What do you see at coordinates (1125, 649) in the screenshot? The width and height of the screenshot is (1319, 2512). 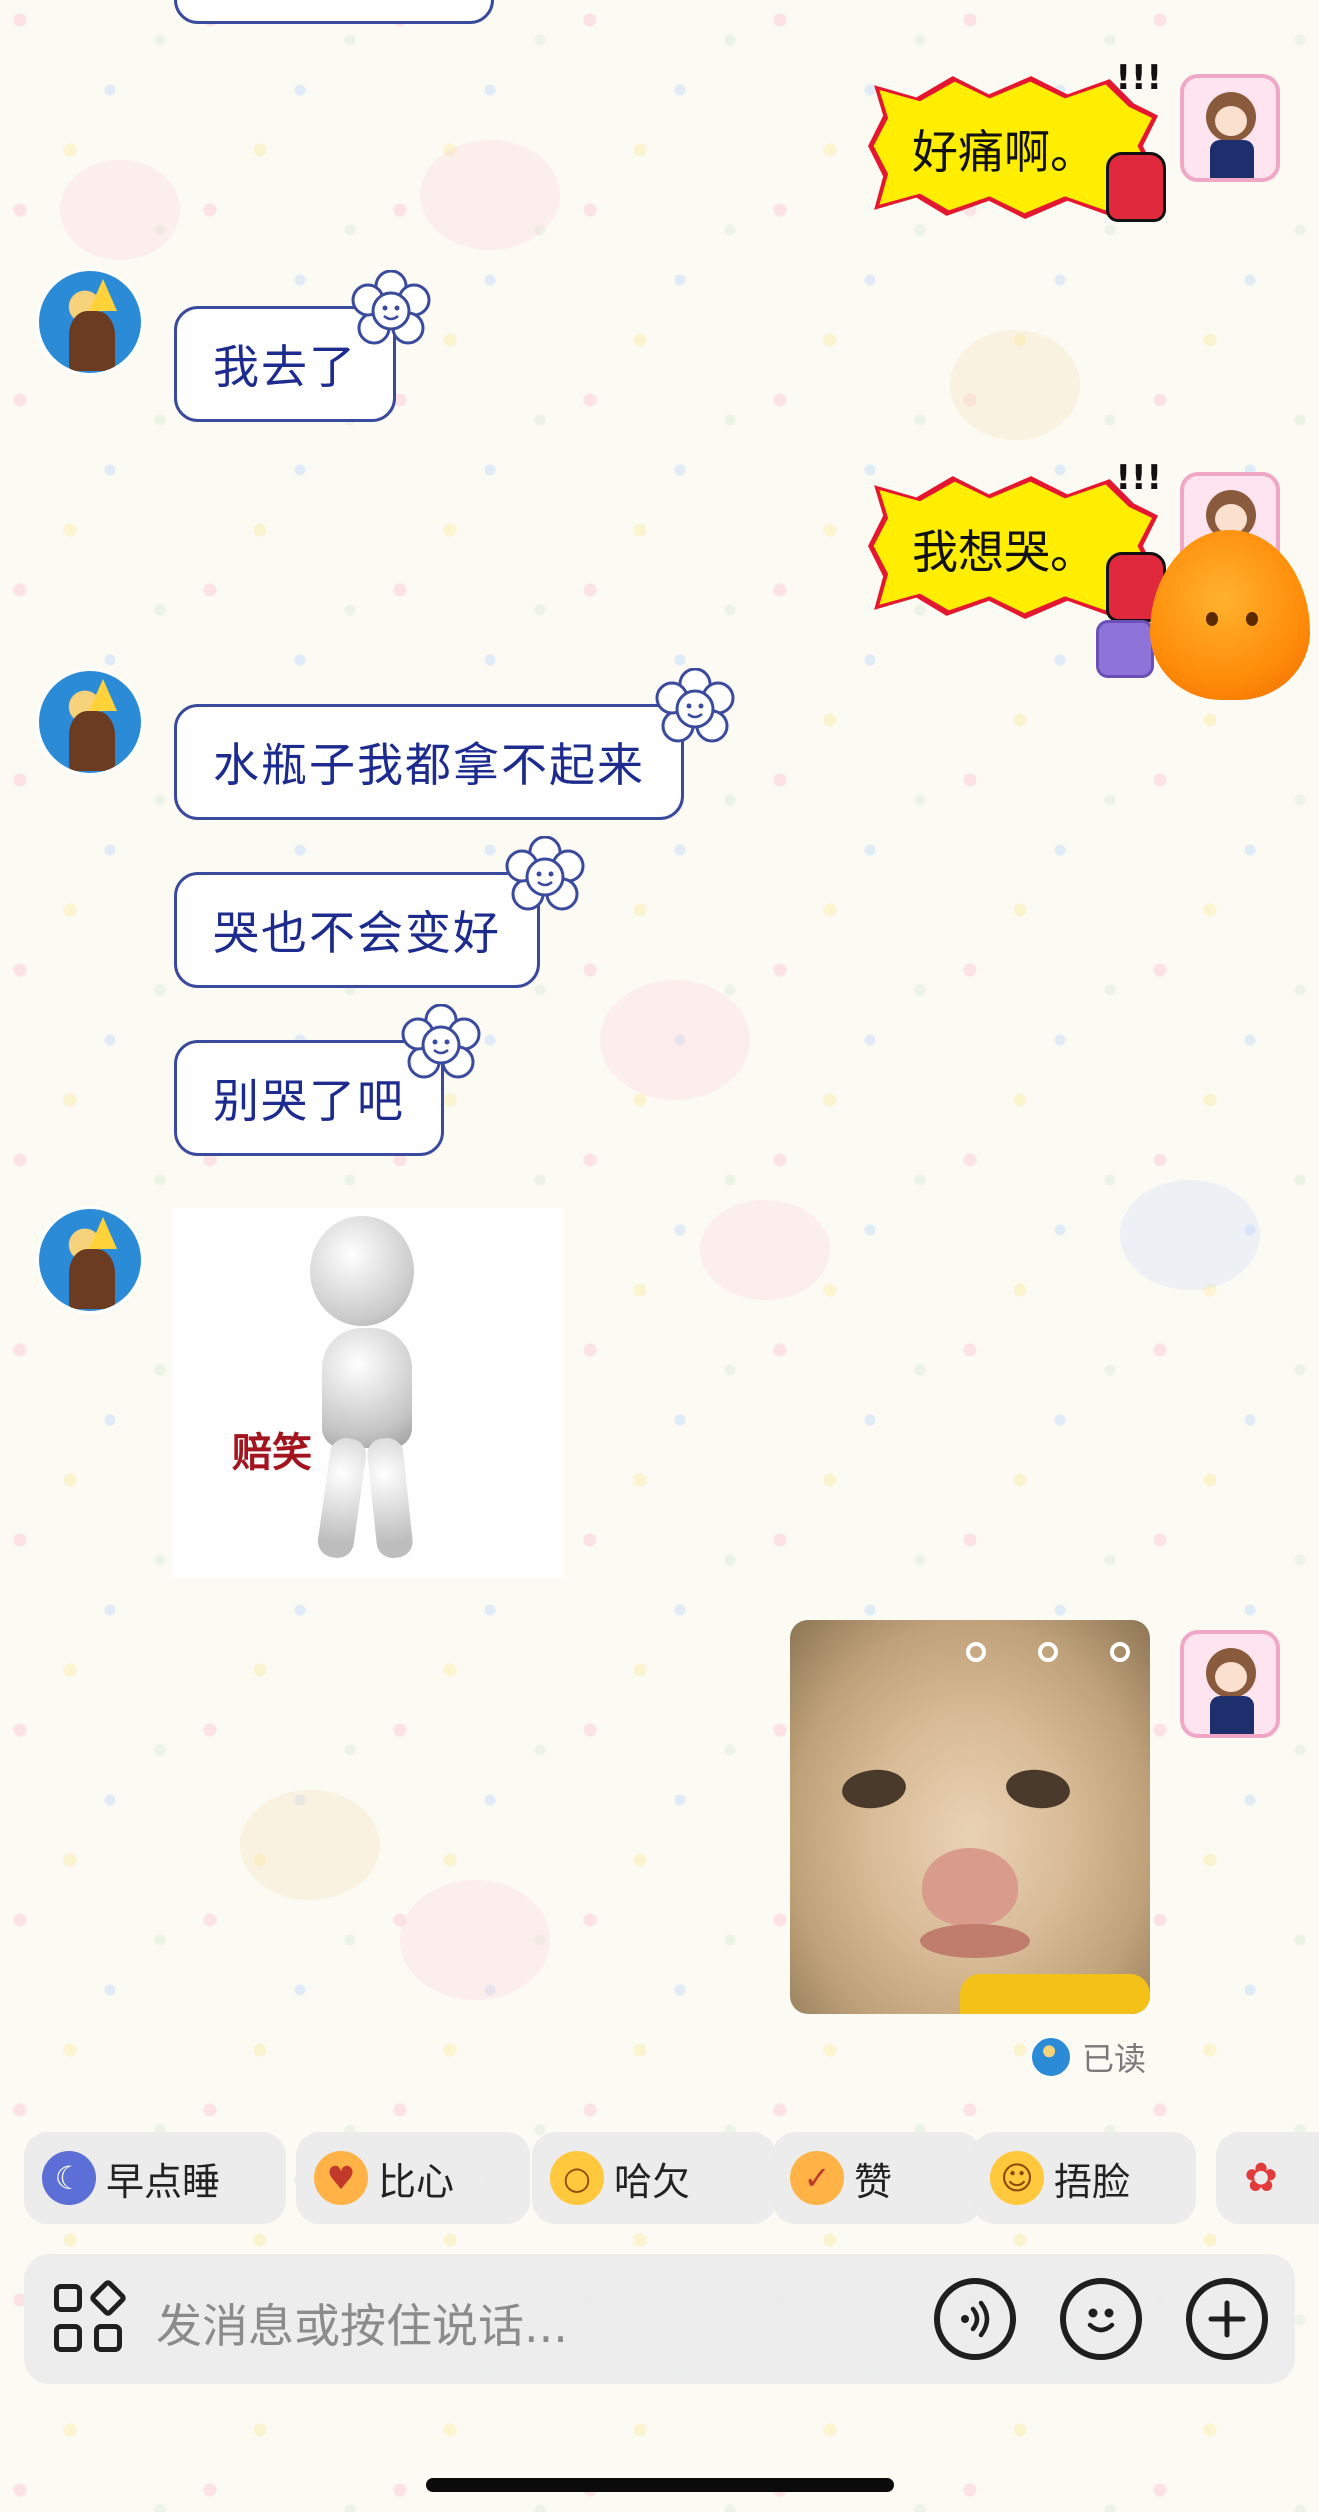 I see `purple-cube-icon` at bounding box center [1125, 649].